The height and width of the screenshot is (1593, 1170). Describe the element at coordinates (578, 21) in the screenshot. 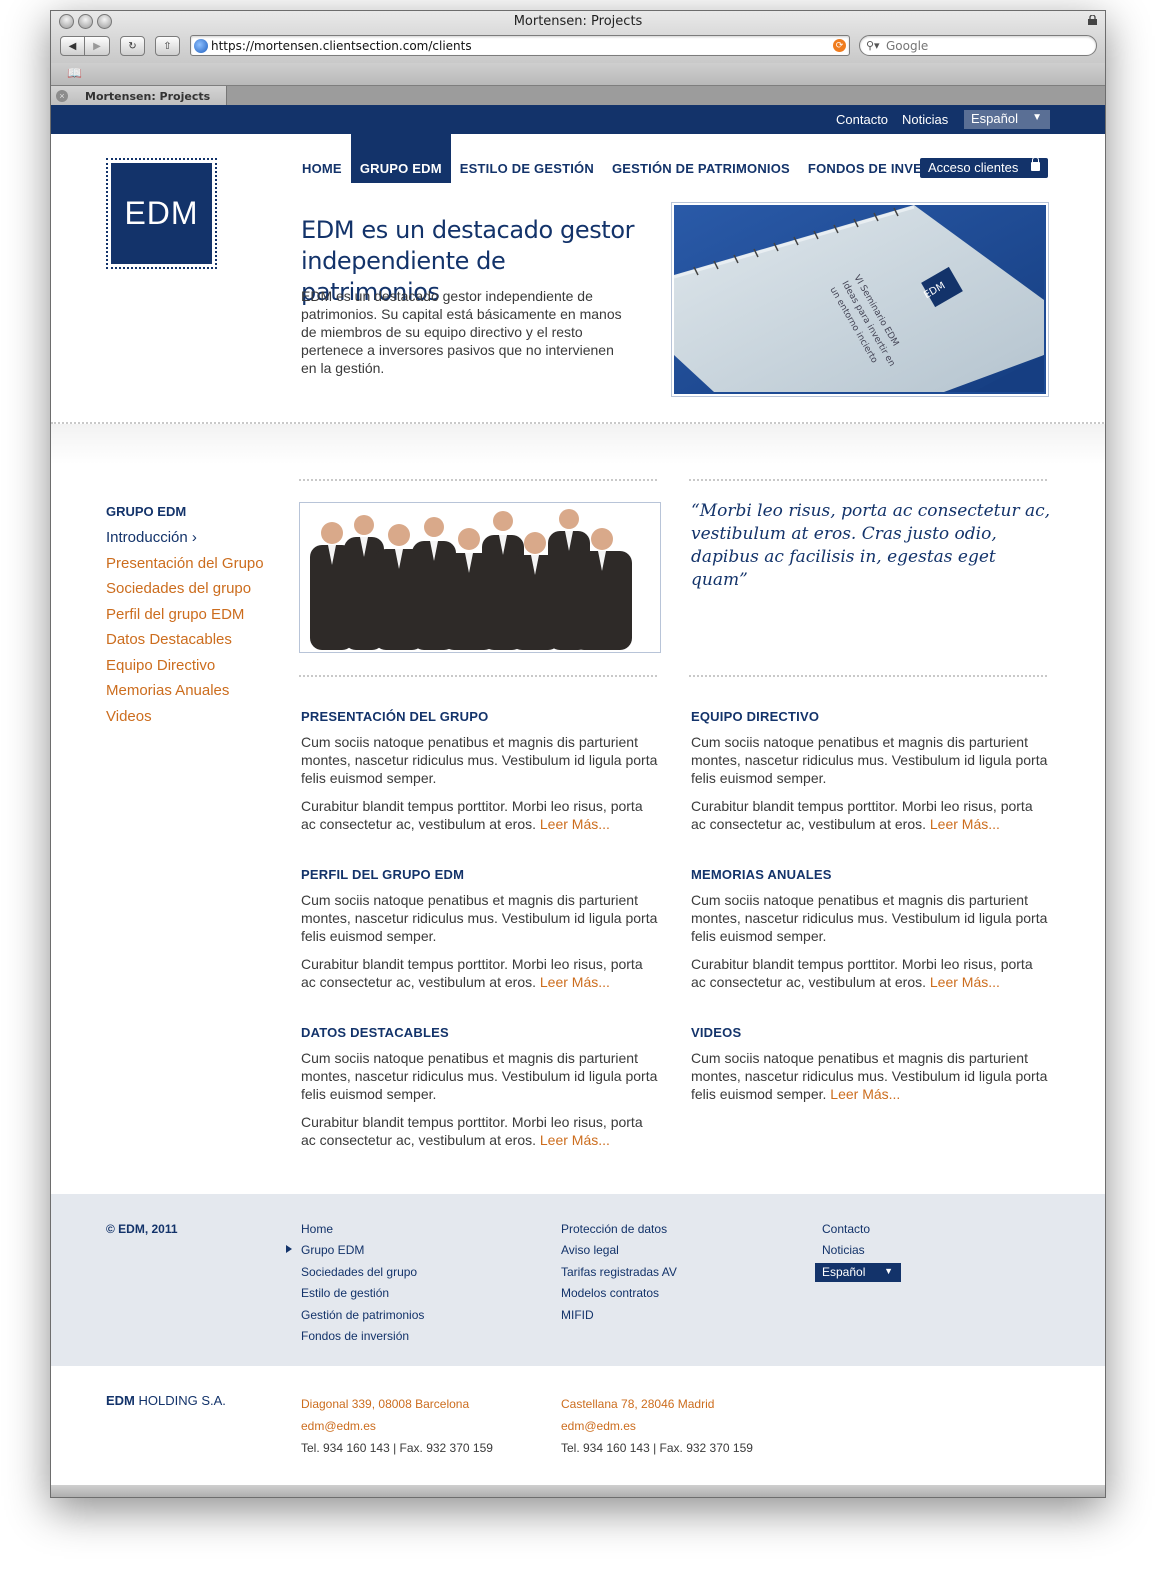

I see `window-title: Mortensen: Projects` at that location.